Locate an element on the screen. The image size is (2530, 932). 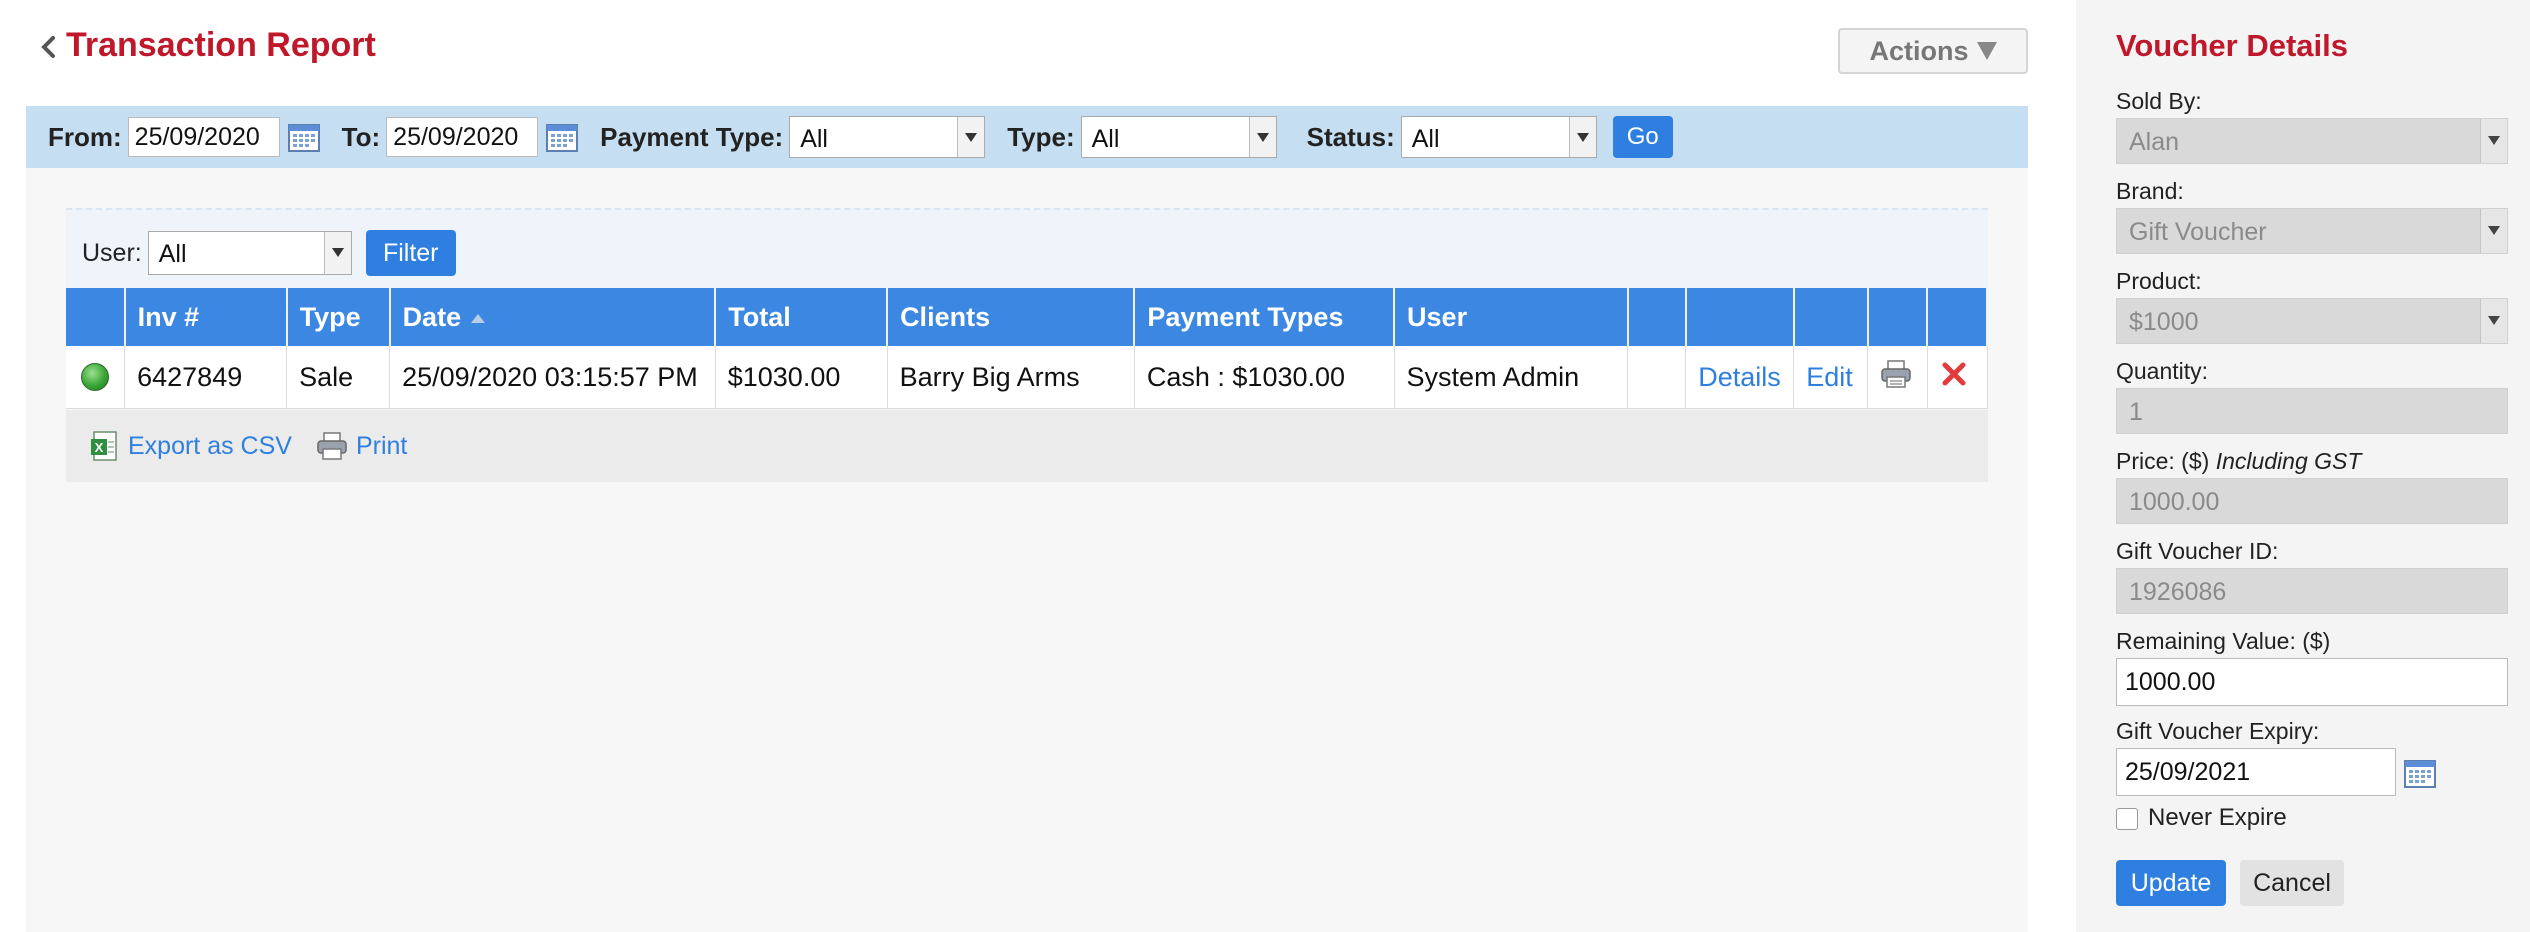
status-green-icon is located at coordinates (95, 377).